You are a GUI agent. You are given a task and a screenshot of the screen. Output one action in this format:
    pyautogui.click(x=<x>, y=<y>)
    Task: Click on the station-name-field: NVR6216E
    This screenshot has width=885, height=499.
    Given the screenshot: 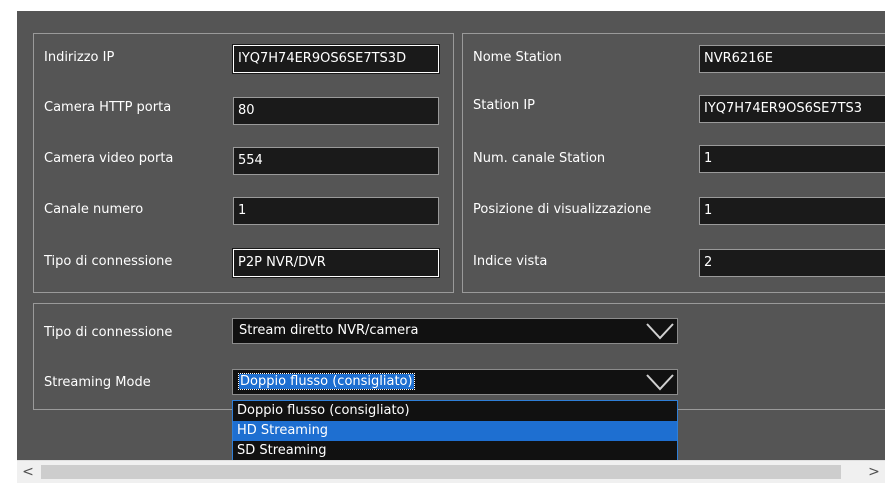 What is the action you would take?
    pyautogui.click(x=792, y=59)
    